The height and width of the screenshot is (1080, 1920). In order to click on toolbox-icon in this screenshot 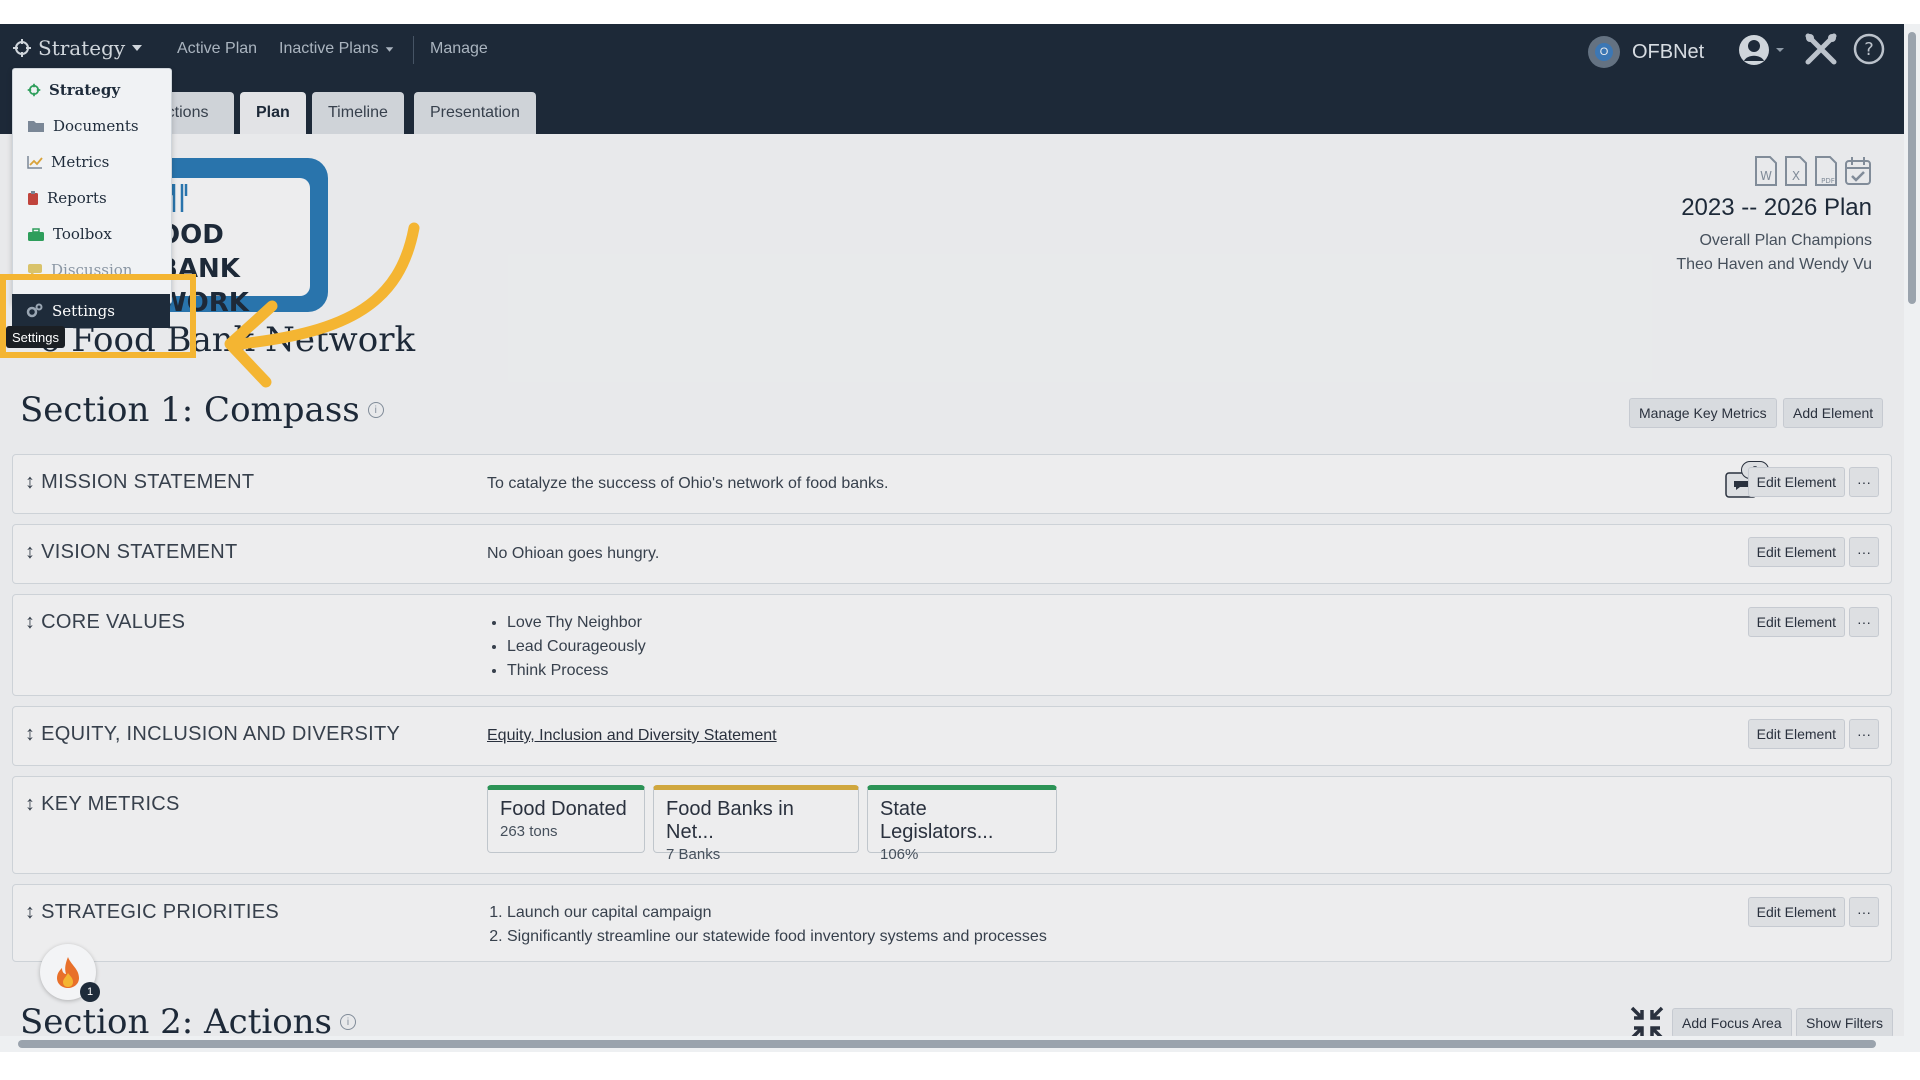, I will do `click(36, 234)`.